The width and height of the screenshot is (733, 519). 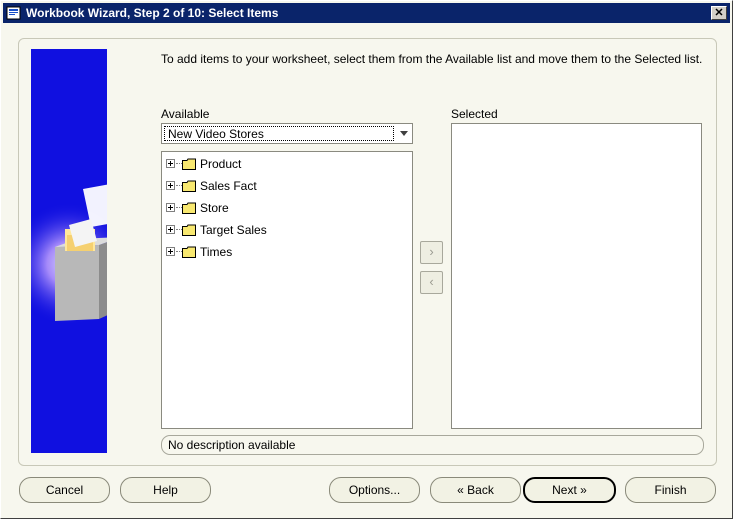 I want to click on remove-item-button: ‹, so click(x=431, y=282).